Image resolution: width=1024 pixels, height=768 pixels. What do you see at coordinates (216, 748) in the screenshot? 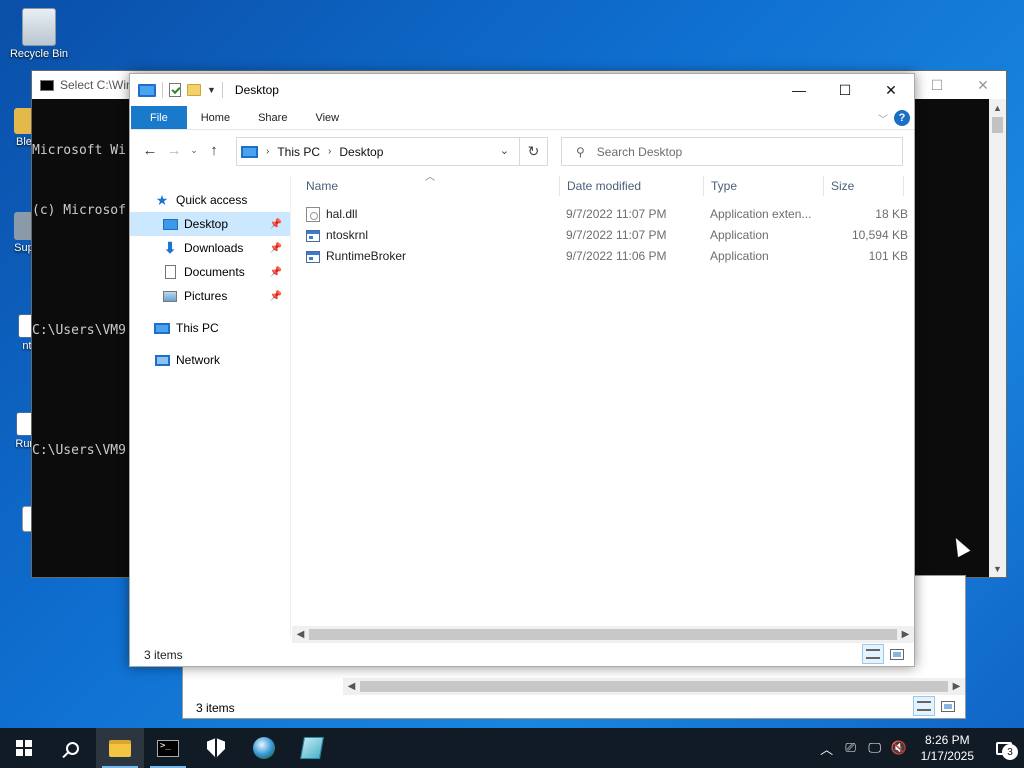
I see `taskbar-security` at bounding box center [216, 748].